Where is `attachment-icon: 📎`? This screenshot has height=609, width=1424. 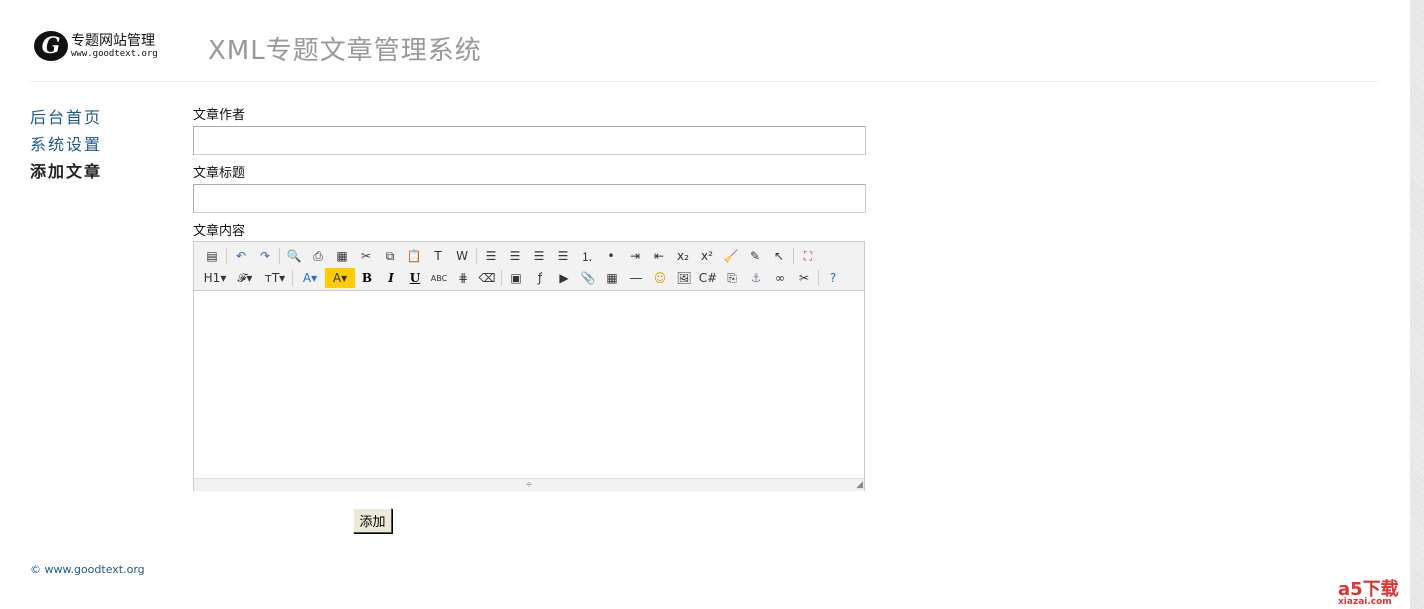 attachment-icon: 📎 is located at coordinates (588, 278).